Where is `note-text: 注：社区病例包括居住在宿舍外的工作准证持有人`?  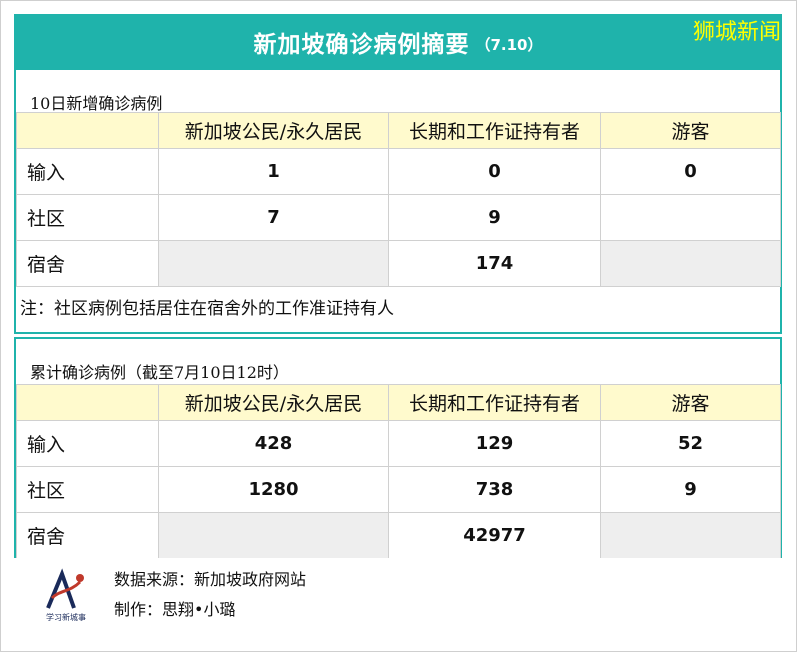 note-text: 注：社区病例包括居住在宿舍外的工作准证持有人 is located at coordinates (207, 309).